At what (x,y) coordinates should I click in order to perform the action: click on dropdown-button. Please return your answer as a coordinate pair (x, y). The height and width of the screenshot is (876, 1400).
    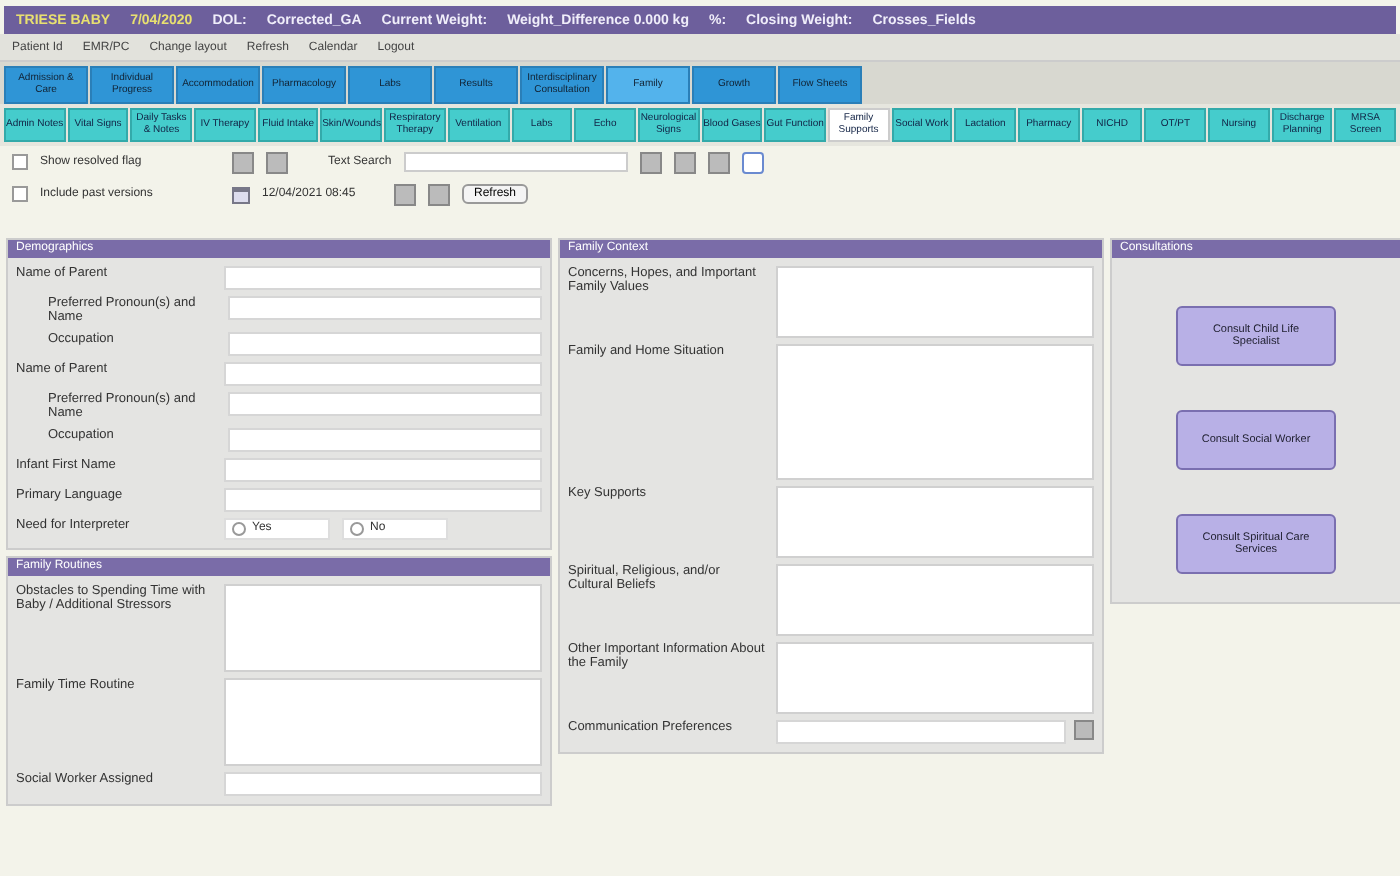
    Looking at the image, I should click on (1084, 730).